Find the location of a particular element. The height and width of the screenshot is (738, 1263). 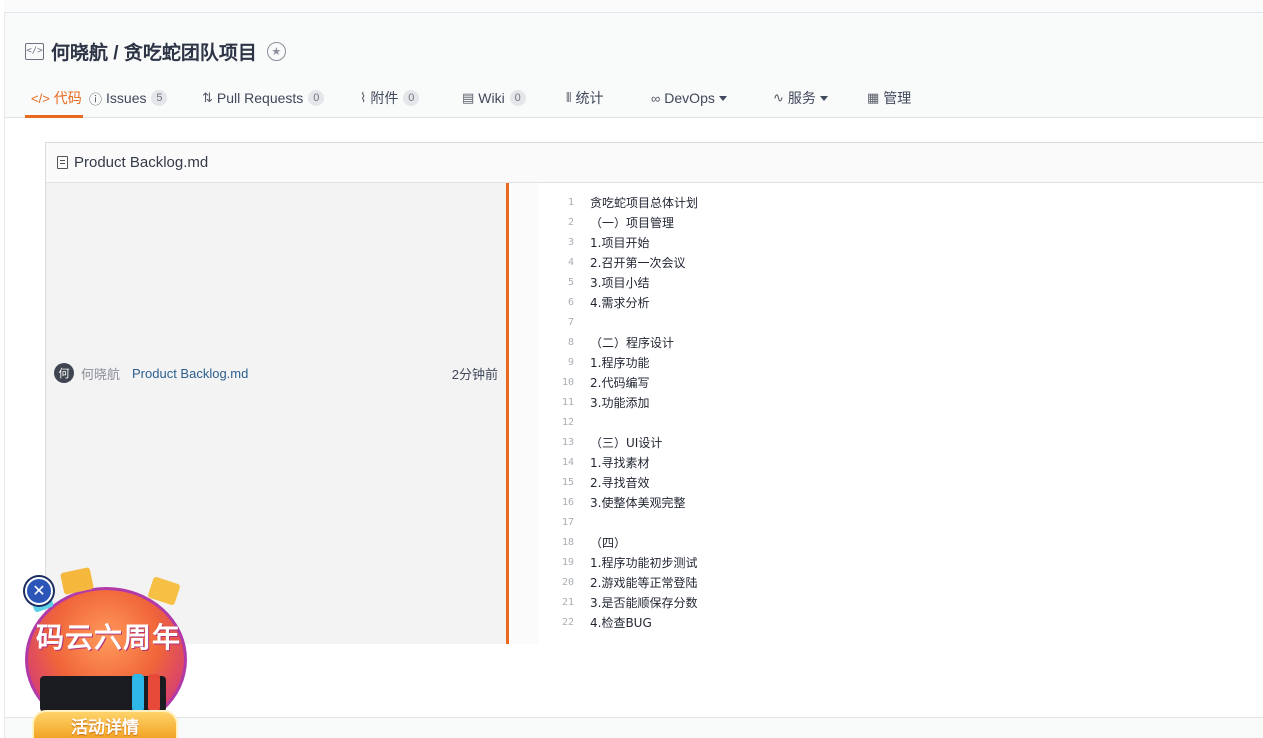

repo-code-icon: </> is located at coordinates (34, 51).